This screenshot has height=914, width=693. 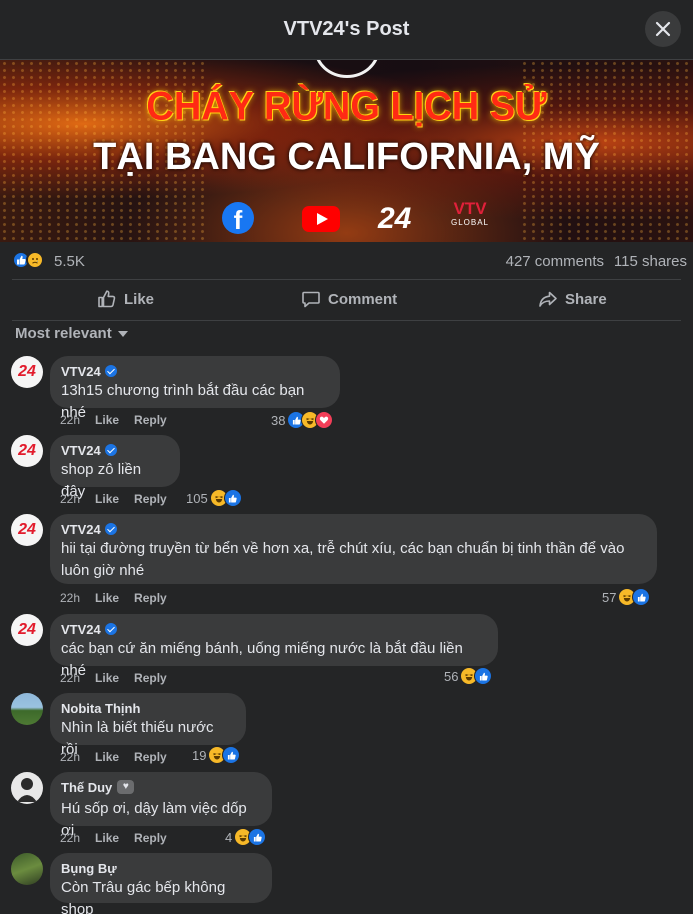 I want to click on comment-bubble: Bụng Bự Còn Trâu gác bếp không shop, so click(x=161, y=883).